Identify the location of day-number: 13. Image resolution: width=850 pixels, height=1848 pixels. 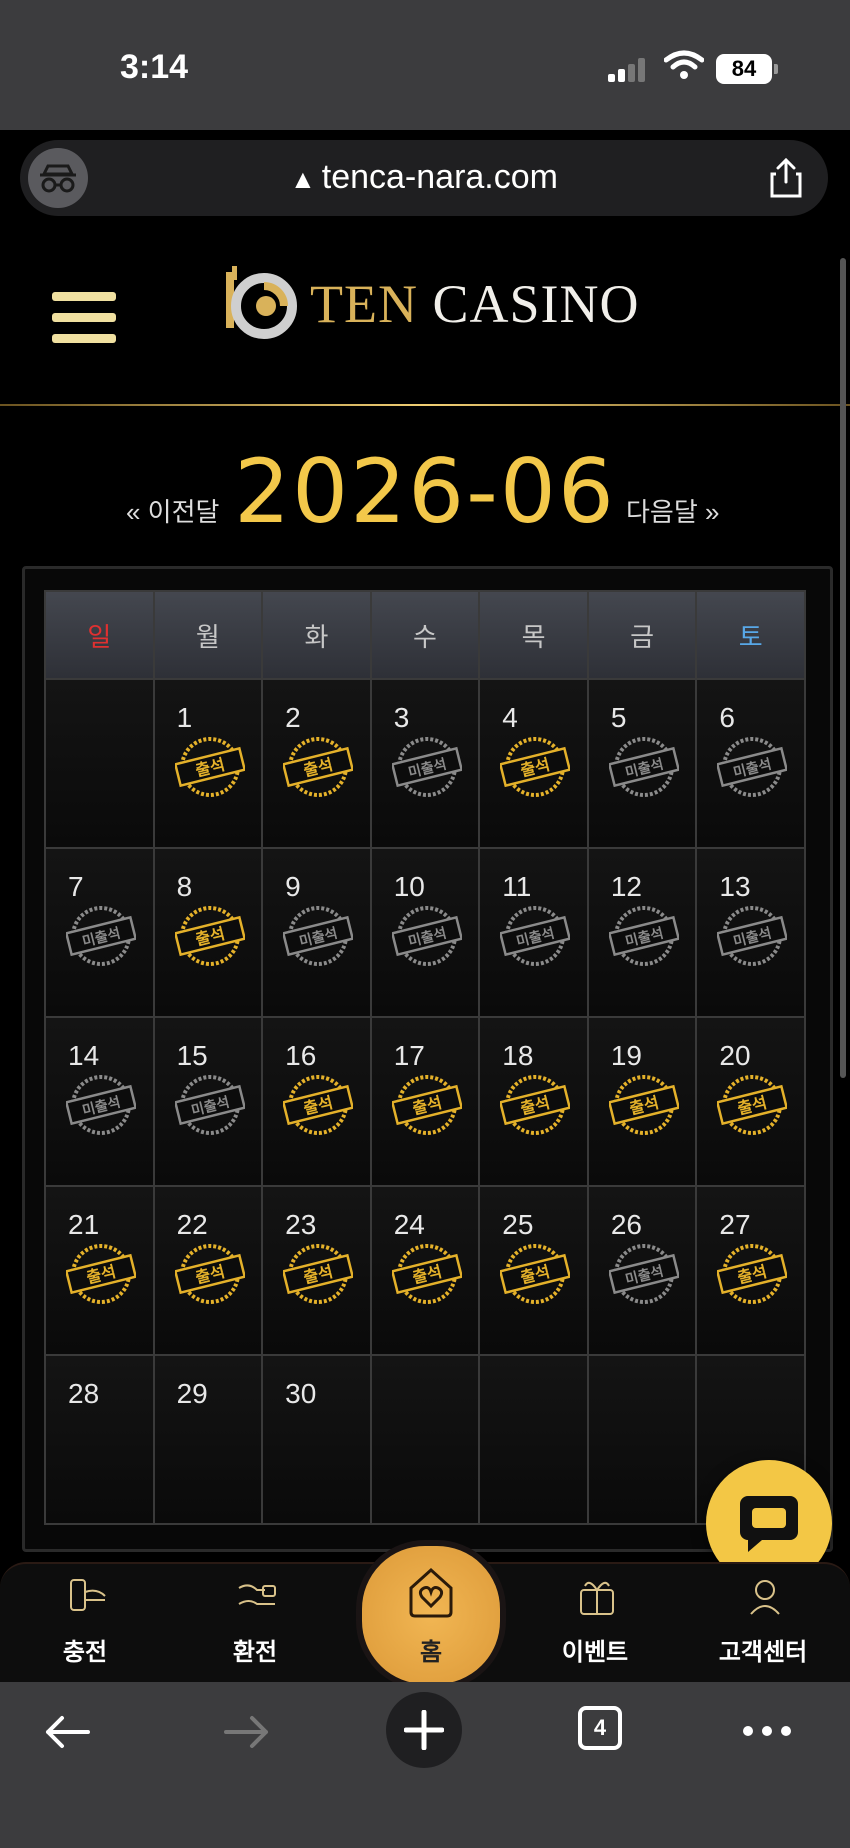
(735, 886).